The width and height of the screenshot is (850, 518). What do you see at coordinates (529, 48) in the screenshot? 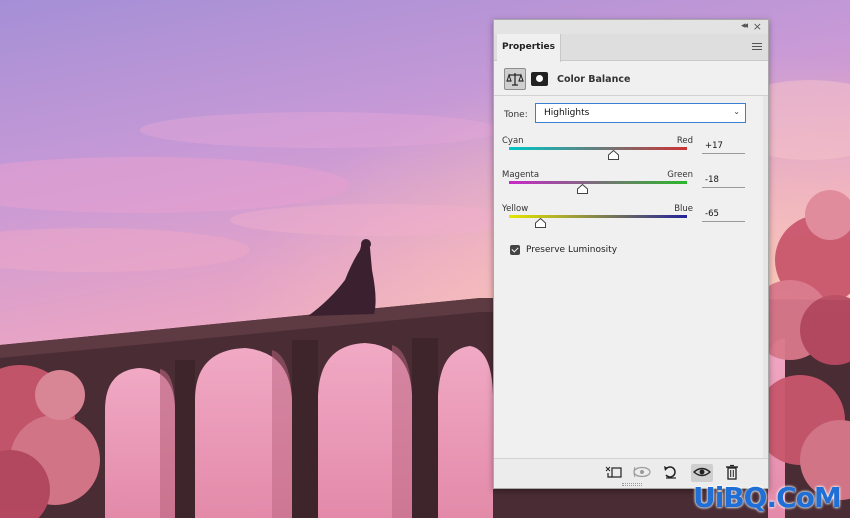
I see `tab-properties: Properties` at bounding box center [529, 48].